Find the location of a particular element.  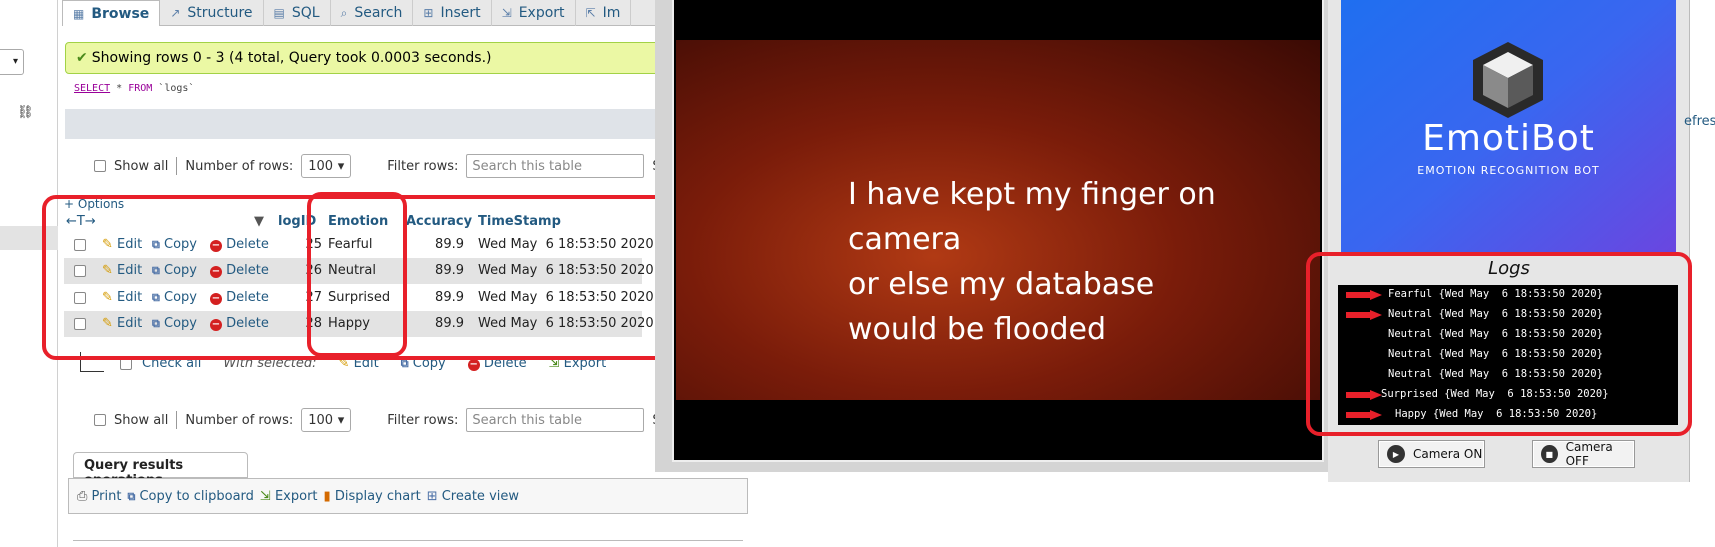

search-icon: ⌕ is located at coordinates (344, 12).